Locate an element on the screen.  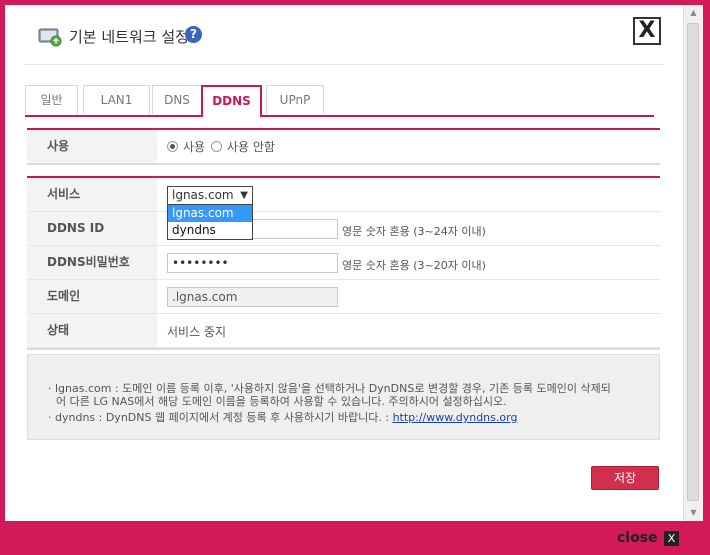
ddns-id-row: DDNS ID 영문 숫자 혼용 (3~24자 이내) is located at coordinates (343, 229).